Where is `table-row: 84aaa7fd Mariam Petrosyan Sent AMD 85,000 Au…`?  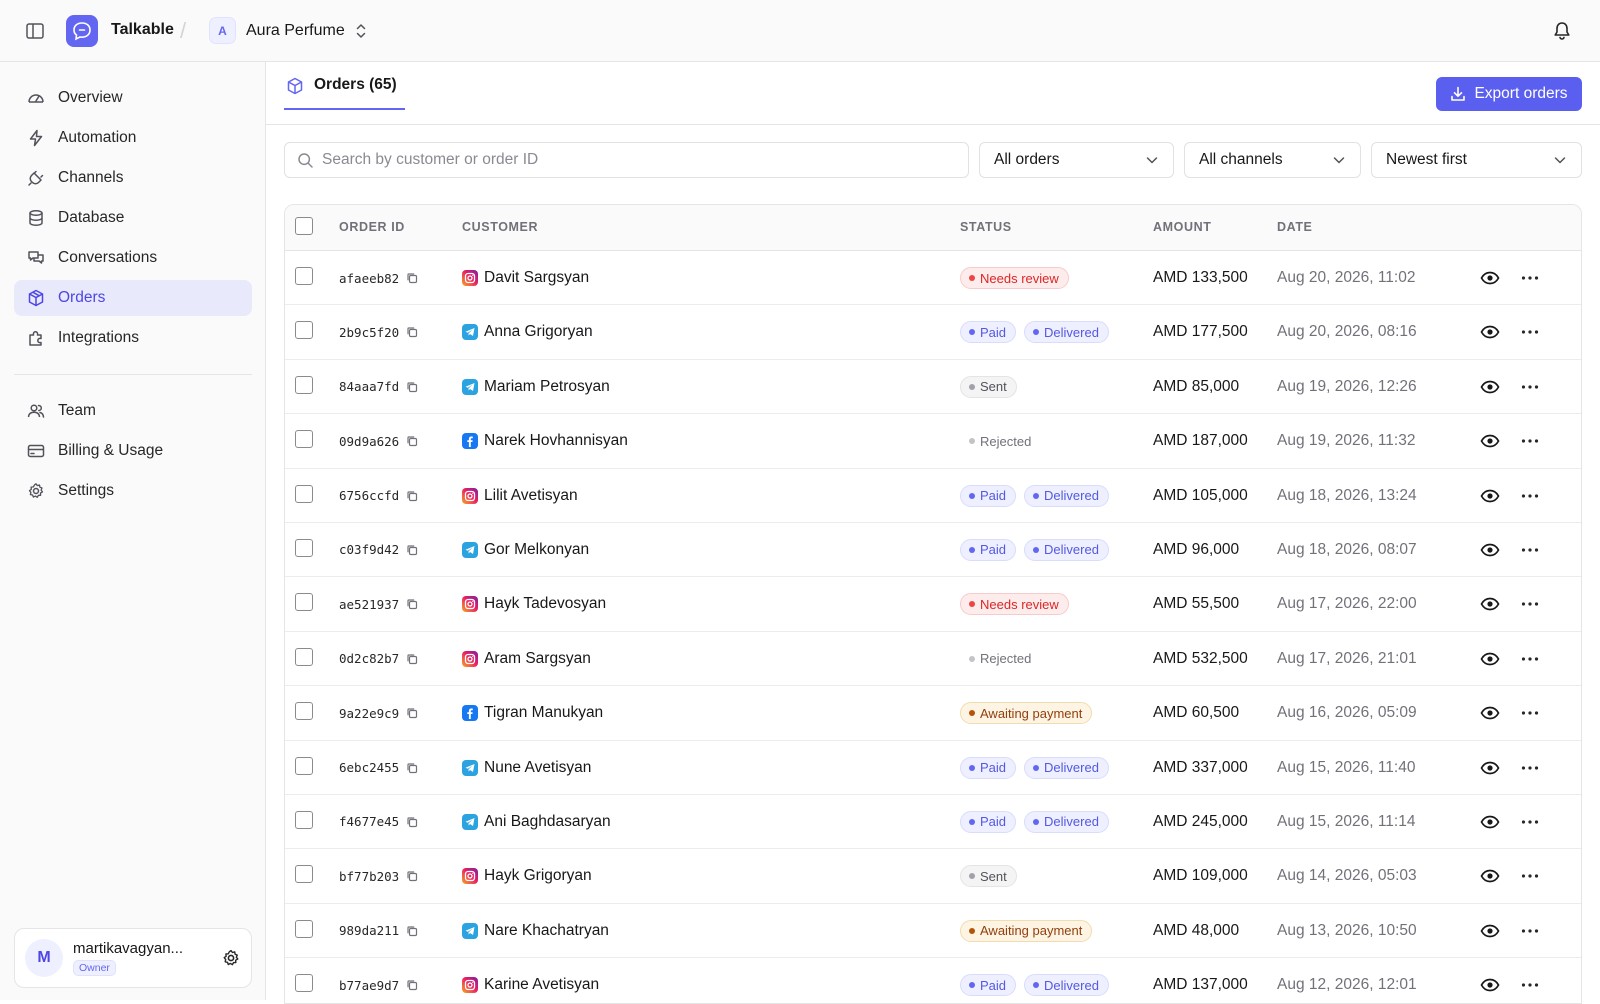
table-row: 84aaa7fd Mariam Petrosyan Sent AMD 85,000 Au… is located at coordinates (933, 387).